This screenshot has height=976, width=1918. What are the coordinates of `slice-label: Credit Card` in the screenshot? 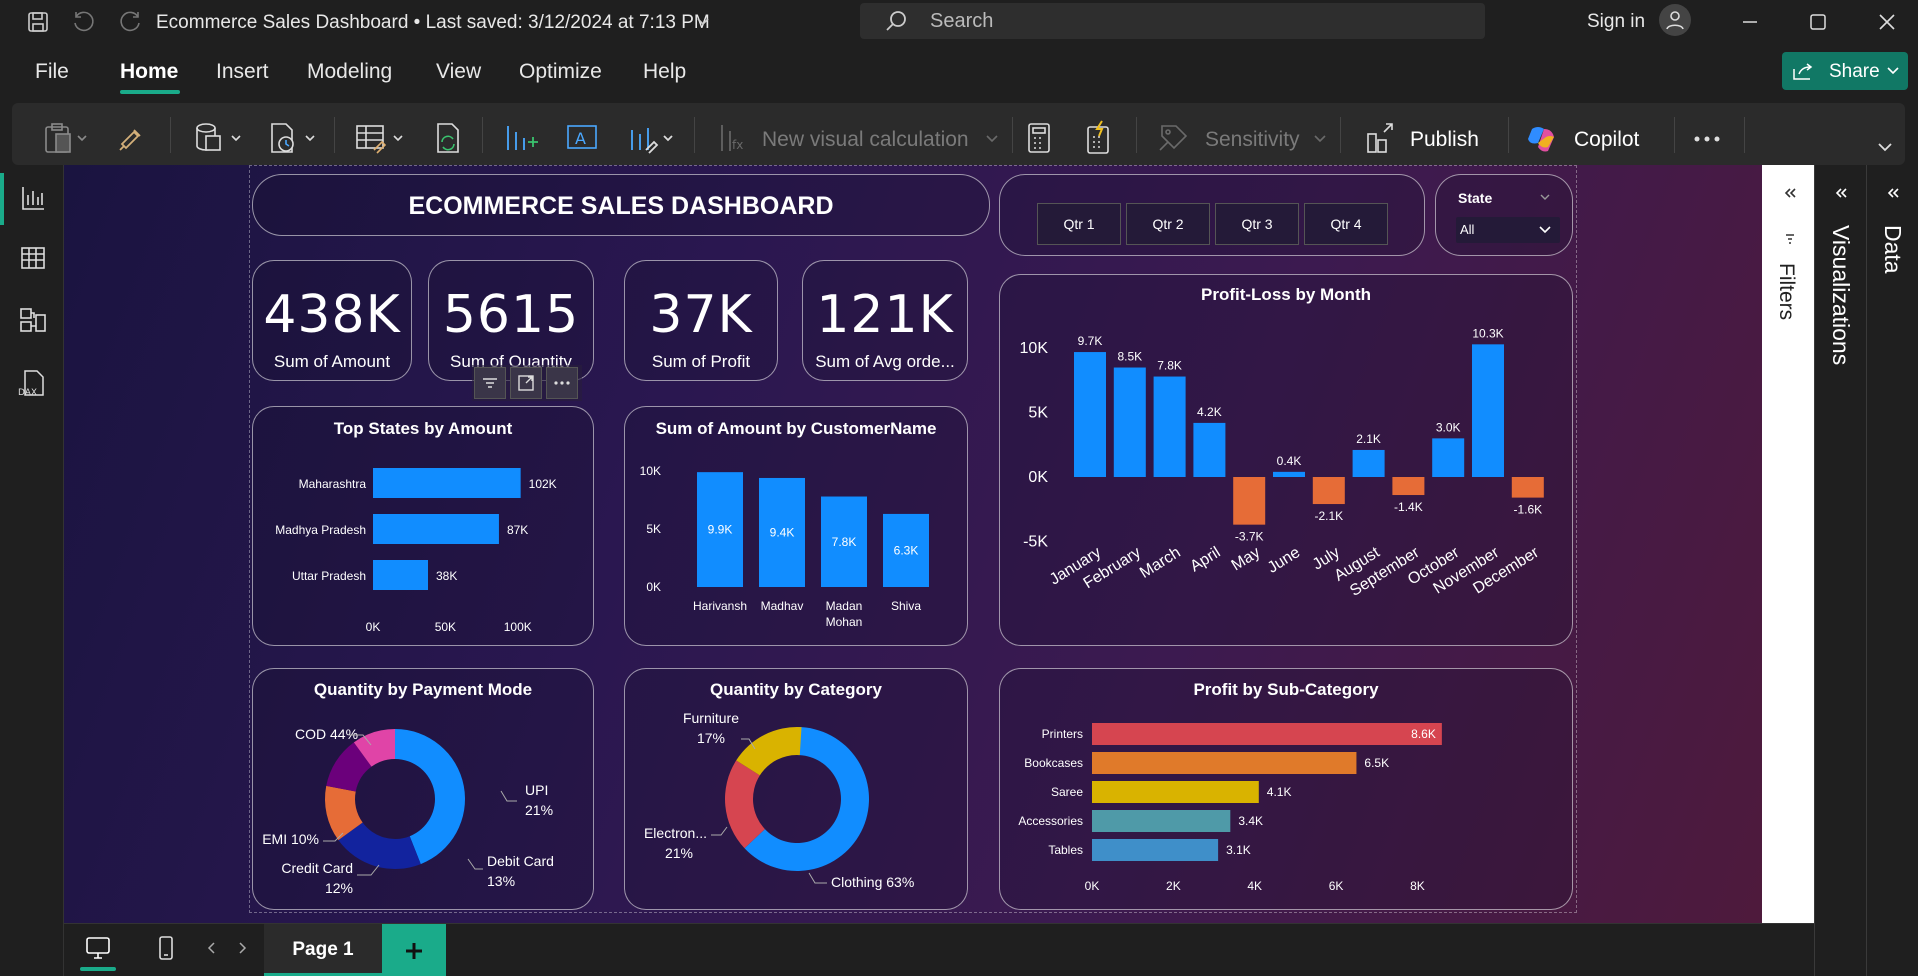 It's located at (317, 868).